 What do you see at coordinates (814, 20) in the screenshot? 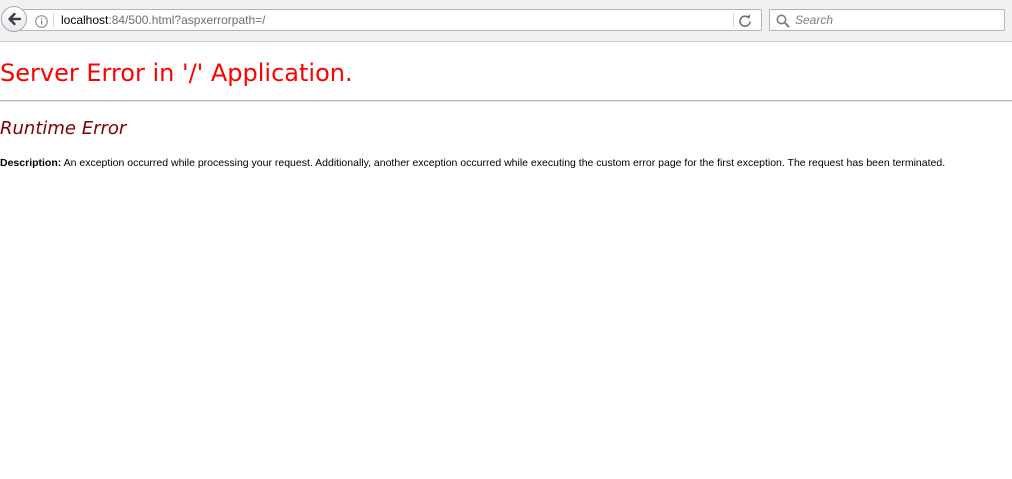
I see `search-placeholder: Search` at bounding box center [814, 20].